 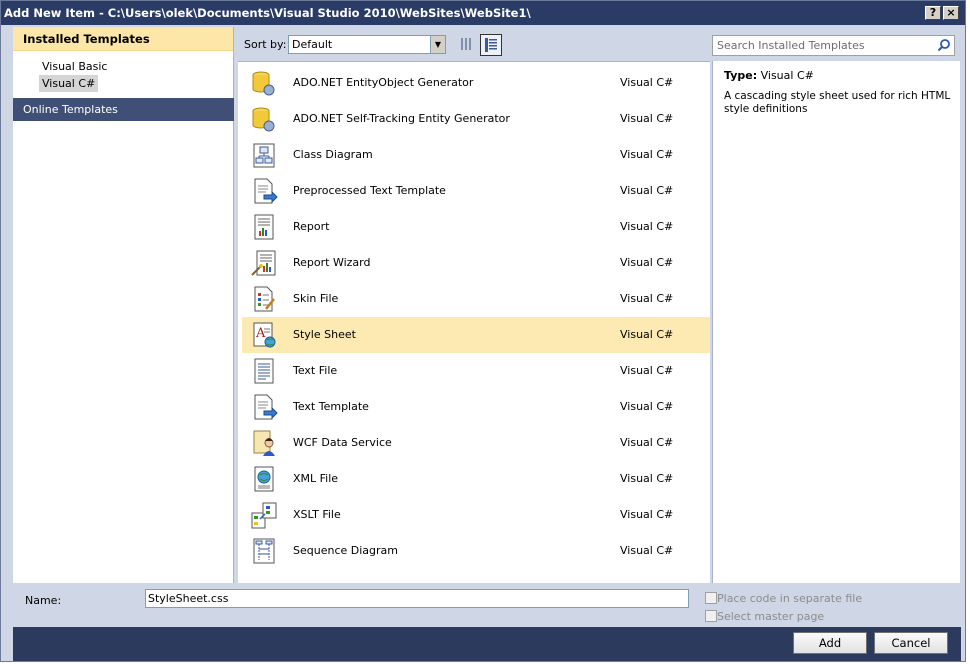 I want to click on template-row-text-file: Text File Visual C#, so click(x=476, y=371).